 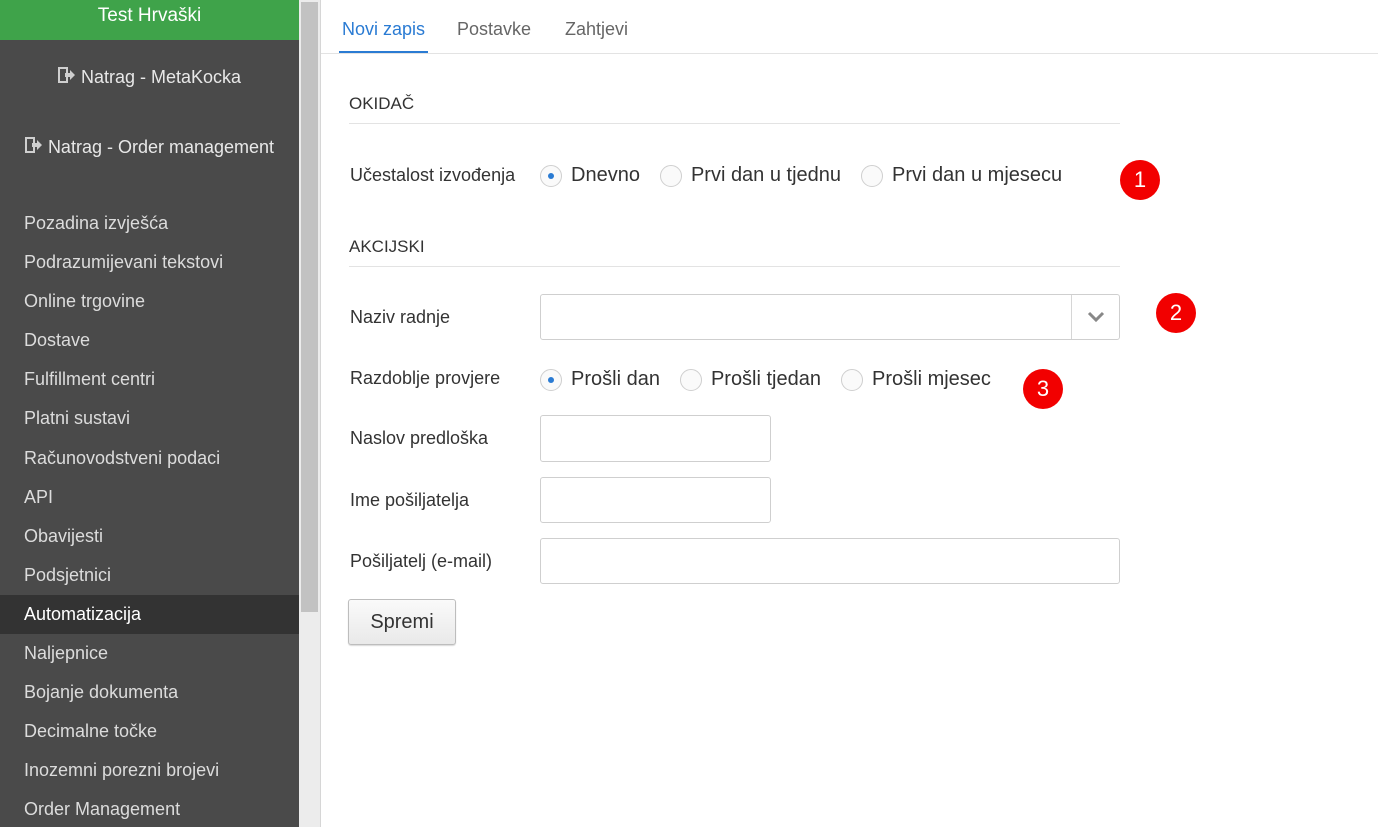 I want to click on annotation-badge-3: 3, so click(x=1043, y=389).